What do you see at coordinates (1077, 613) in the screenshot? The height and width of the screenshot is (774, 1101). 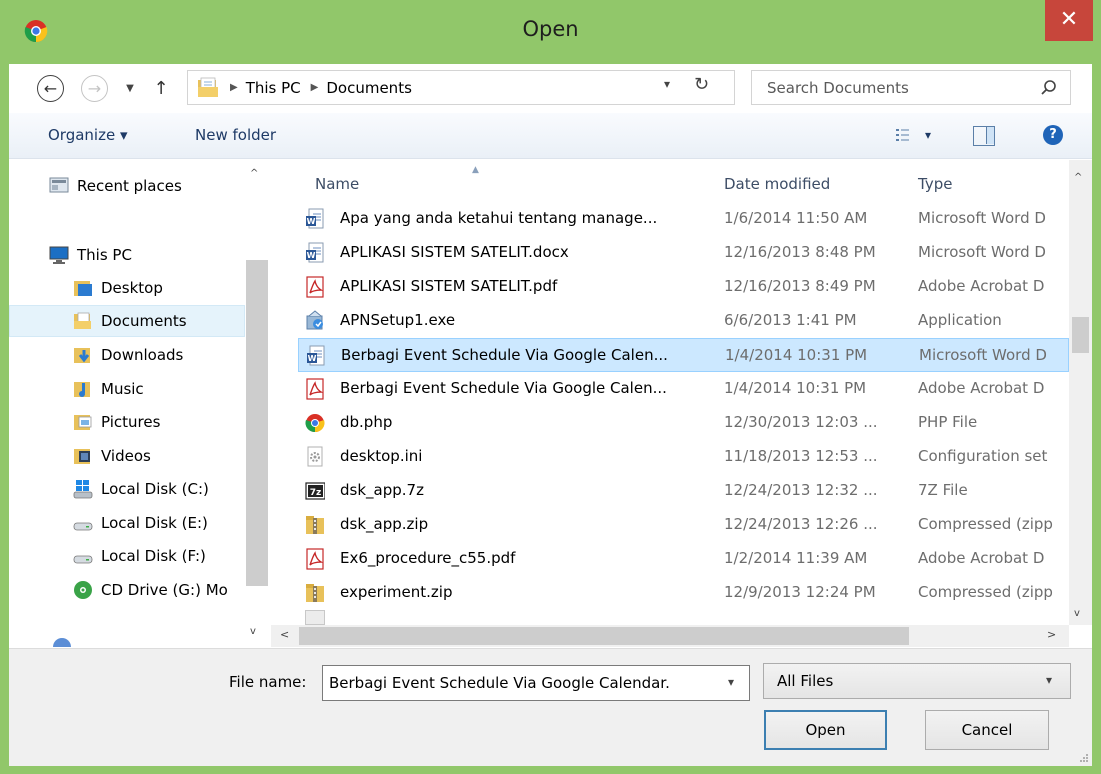 I see `scroll-down-icon: v` at bounding box center [1077, 613].